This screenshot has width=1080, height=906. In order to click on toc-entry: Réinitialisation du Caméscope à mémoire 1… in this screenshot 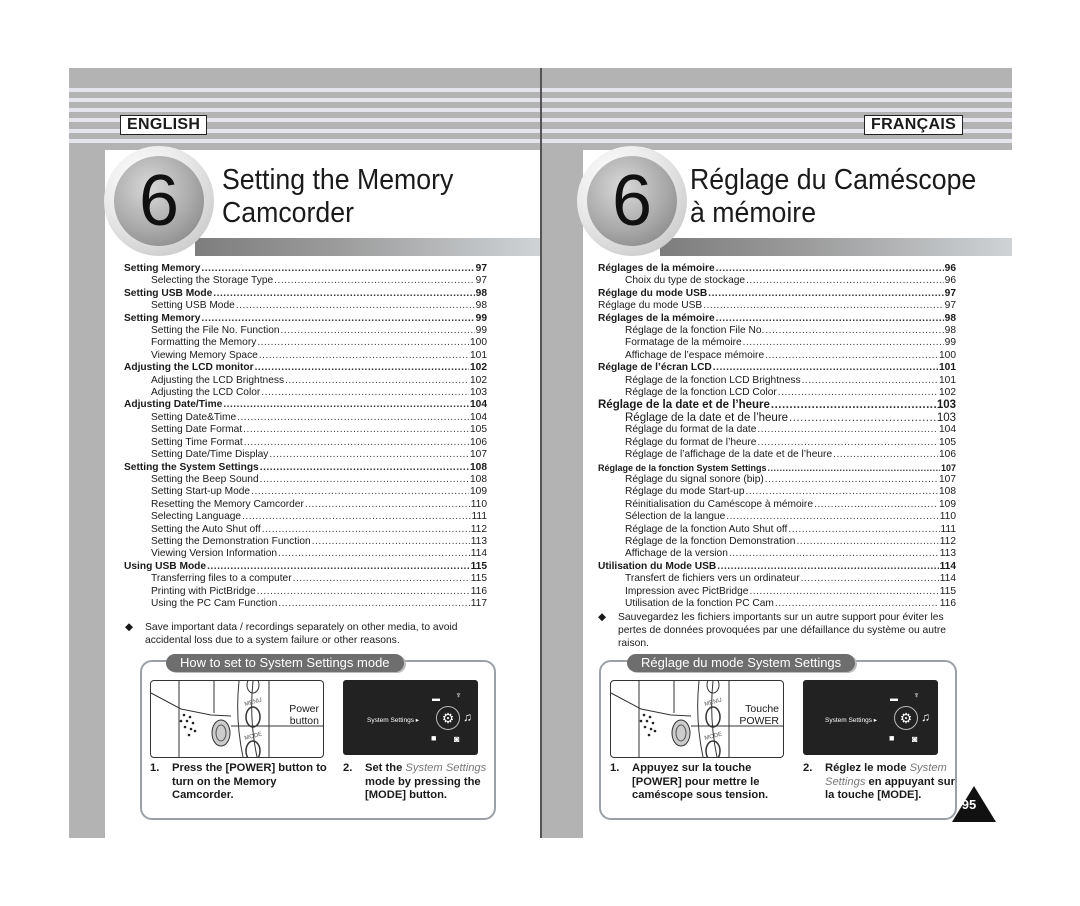, I will do `click(777, 505)`.